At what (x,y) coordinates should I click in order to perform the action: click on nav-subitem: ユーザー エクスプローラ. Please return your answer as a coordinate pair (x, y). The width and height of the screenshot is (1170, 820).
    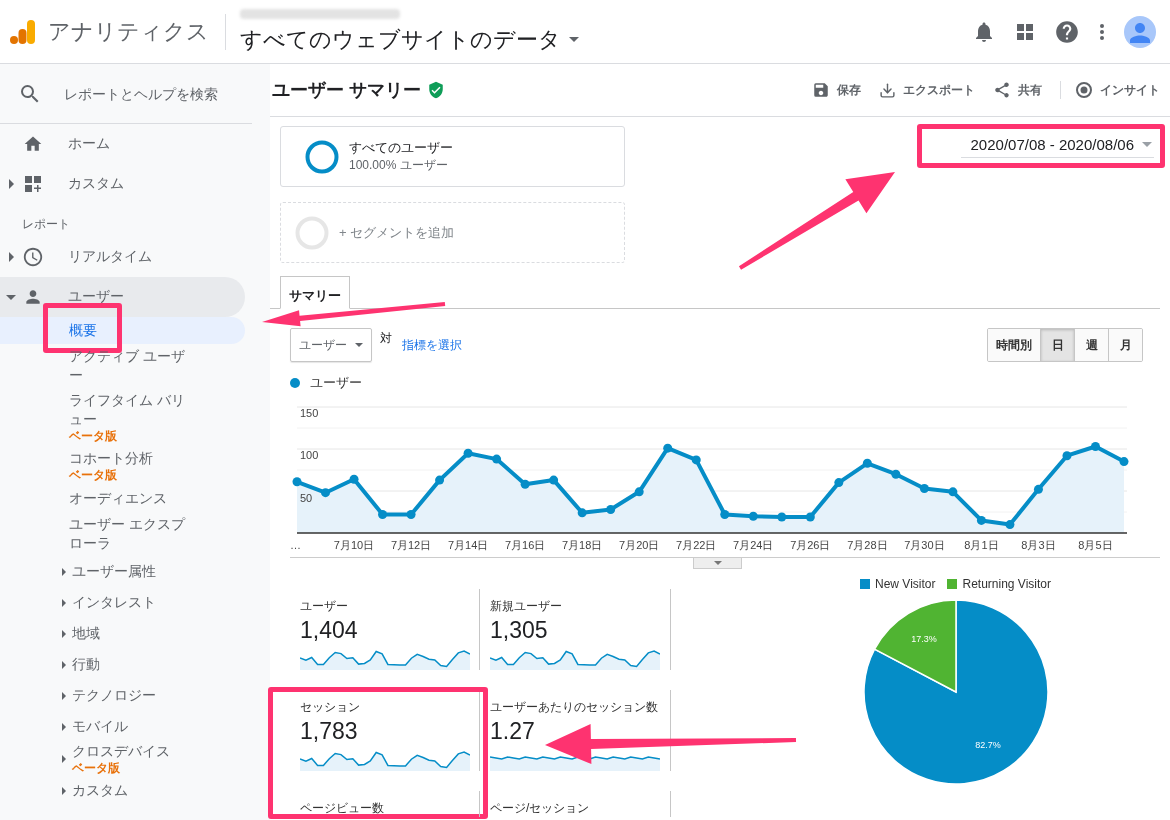
    Looking at the image, I should click on (122, 534).